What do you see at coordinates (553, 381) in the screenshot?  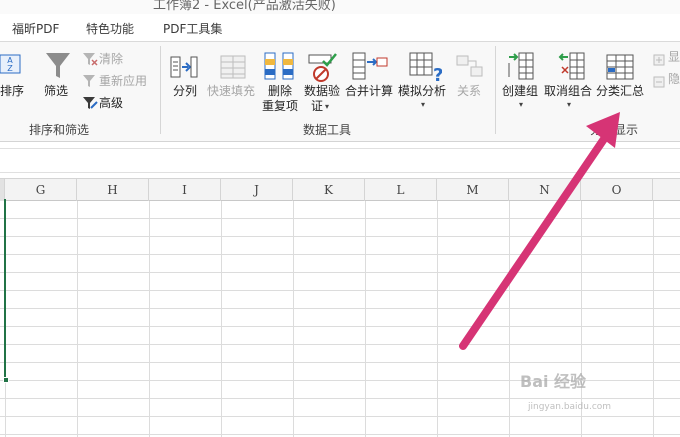 I see `watermark-logo: Bai 经验` at bounding box center [553, 381].